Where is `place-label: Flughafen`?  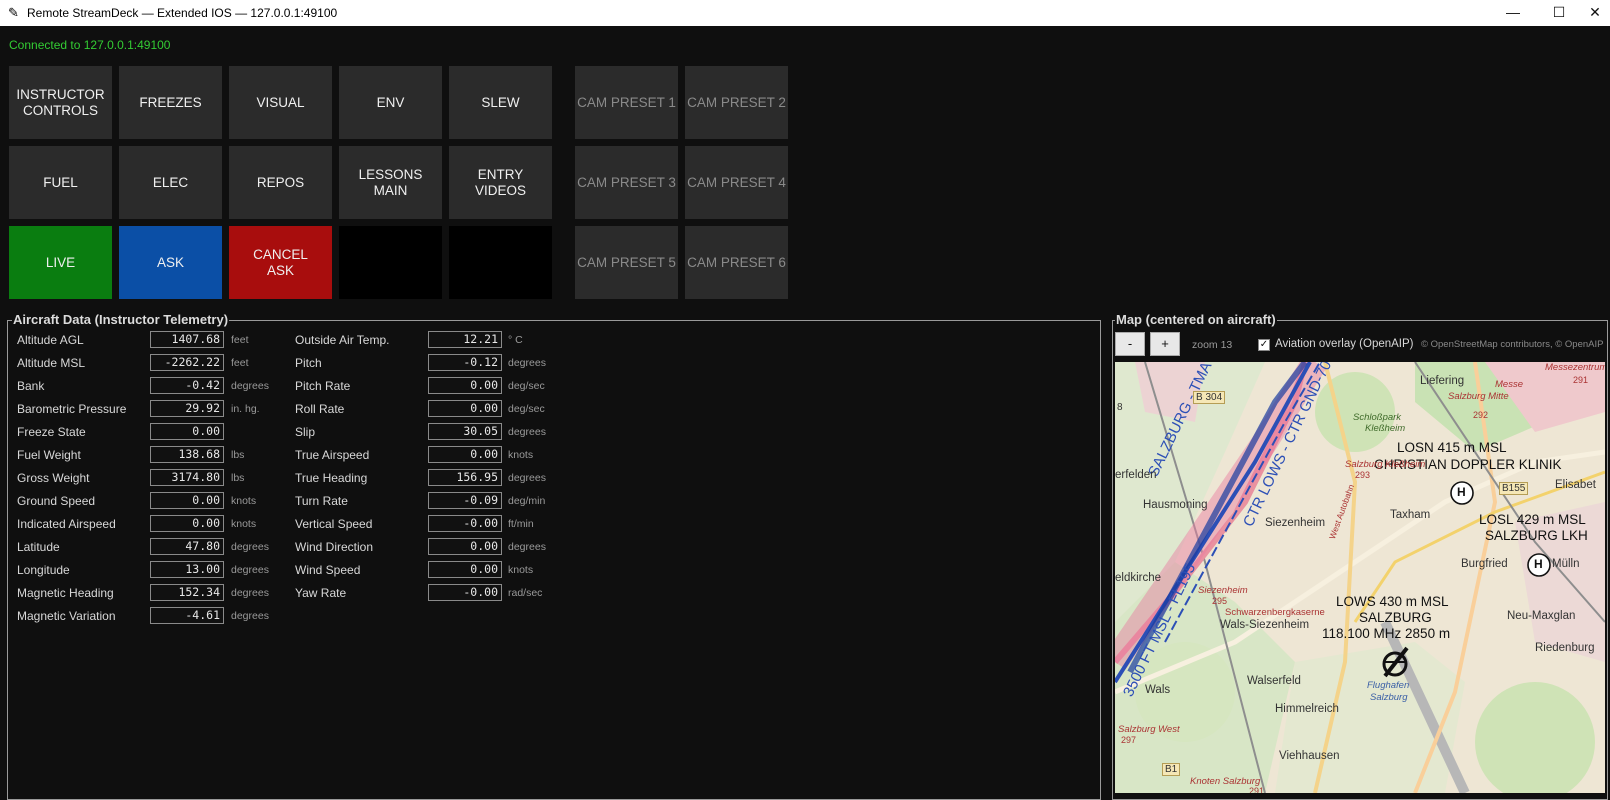
place-label: Flughafen is located at coordinates (1388, 685).